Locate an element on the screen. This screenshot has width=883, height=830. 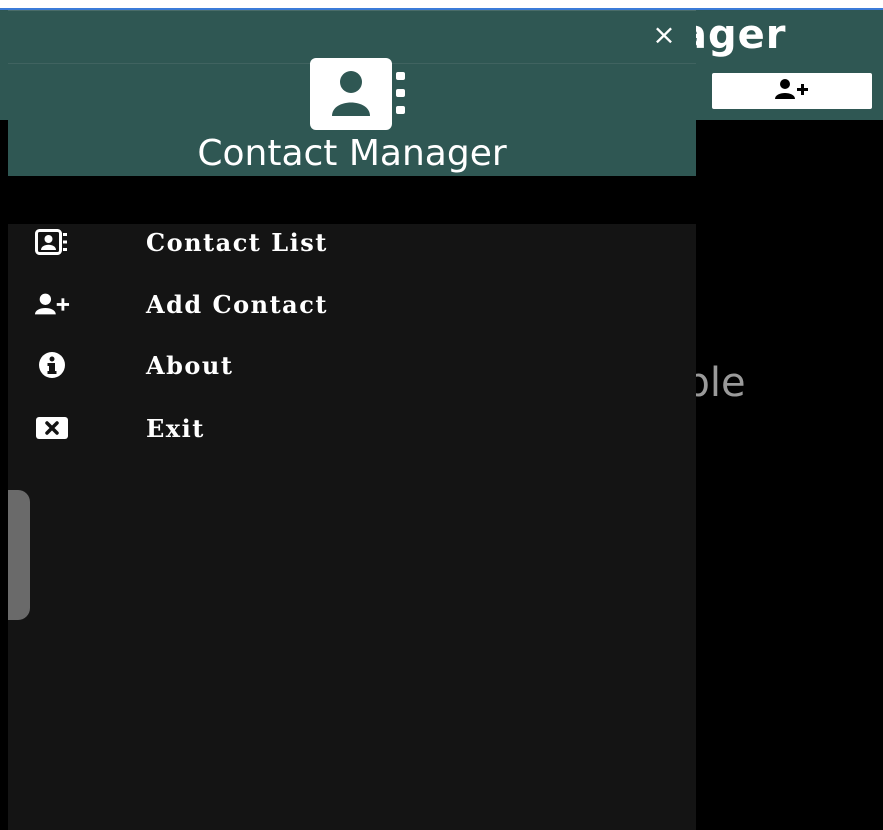
app-logo is located at coordinates (351, 94).